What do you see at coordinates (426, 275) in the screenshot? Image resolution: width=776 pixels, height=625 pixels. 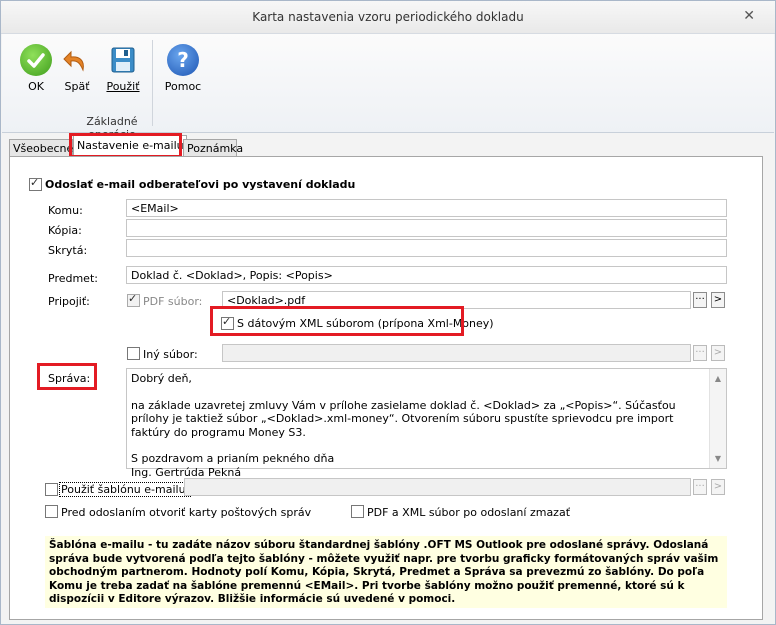 I see `subject-field: Doklad č. <Doklad>, Popis: <Popis>` at bounding box center [426, 275].